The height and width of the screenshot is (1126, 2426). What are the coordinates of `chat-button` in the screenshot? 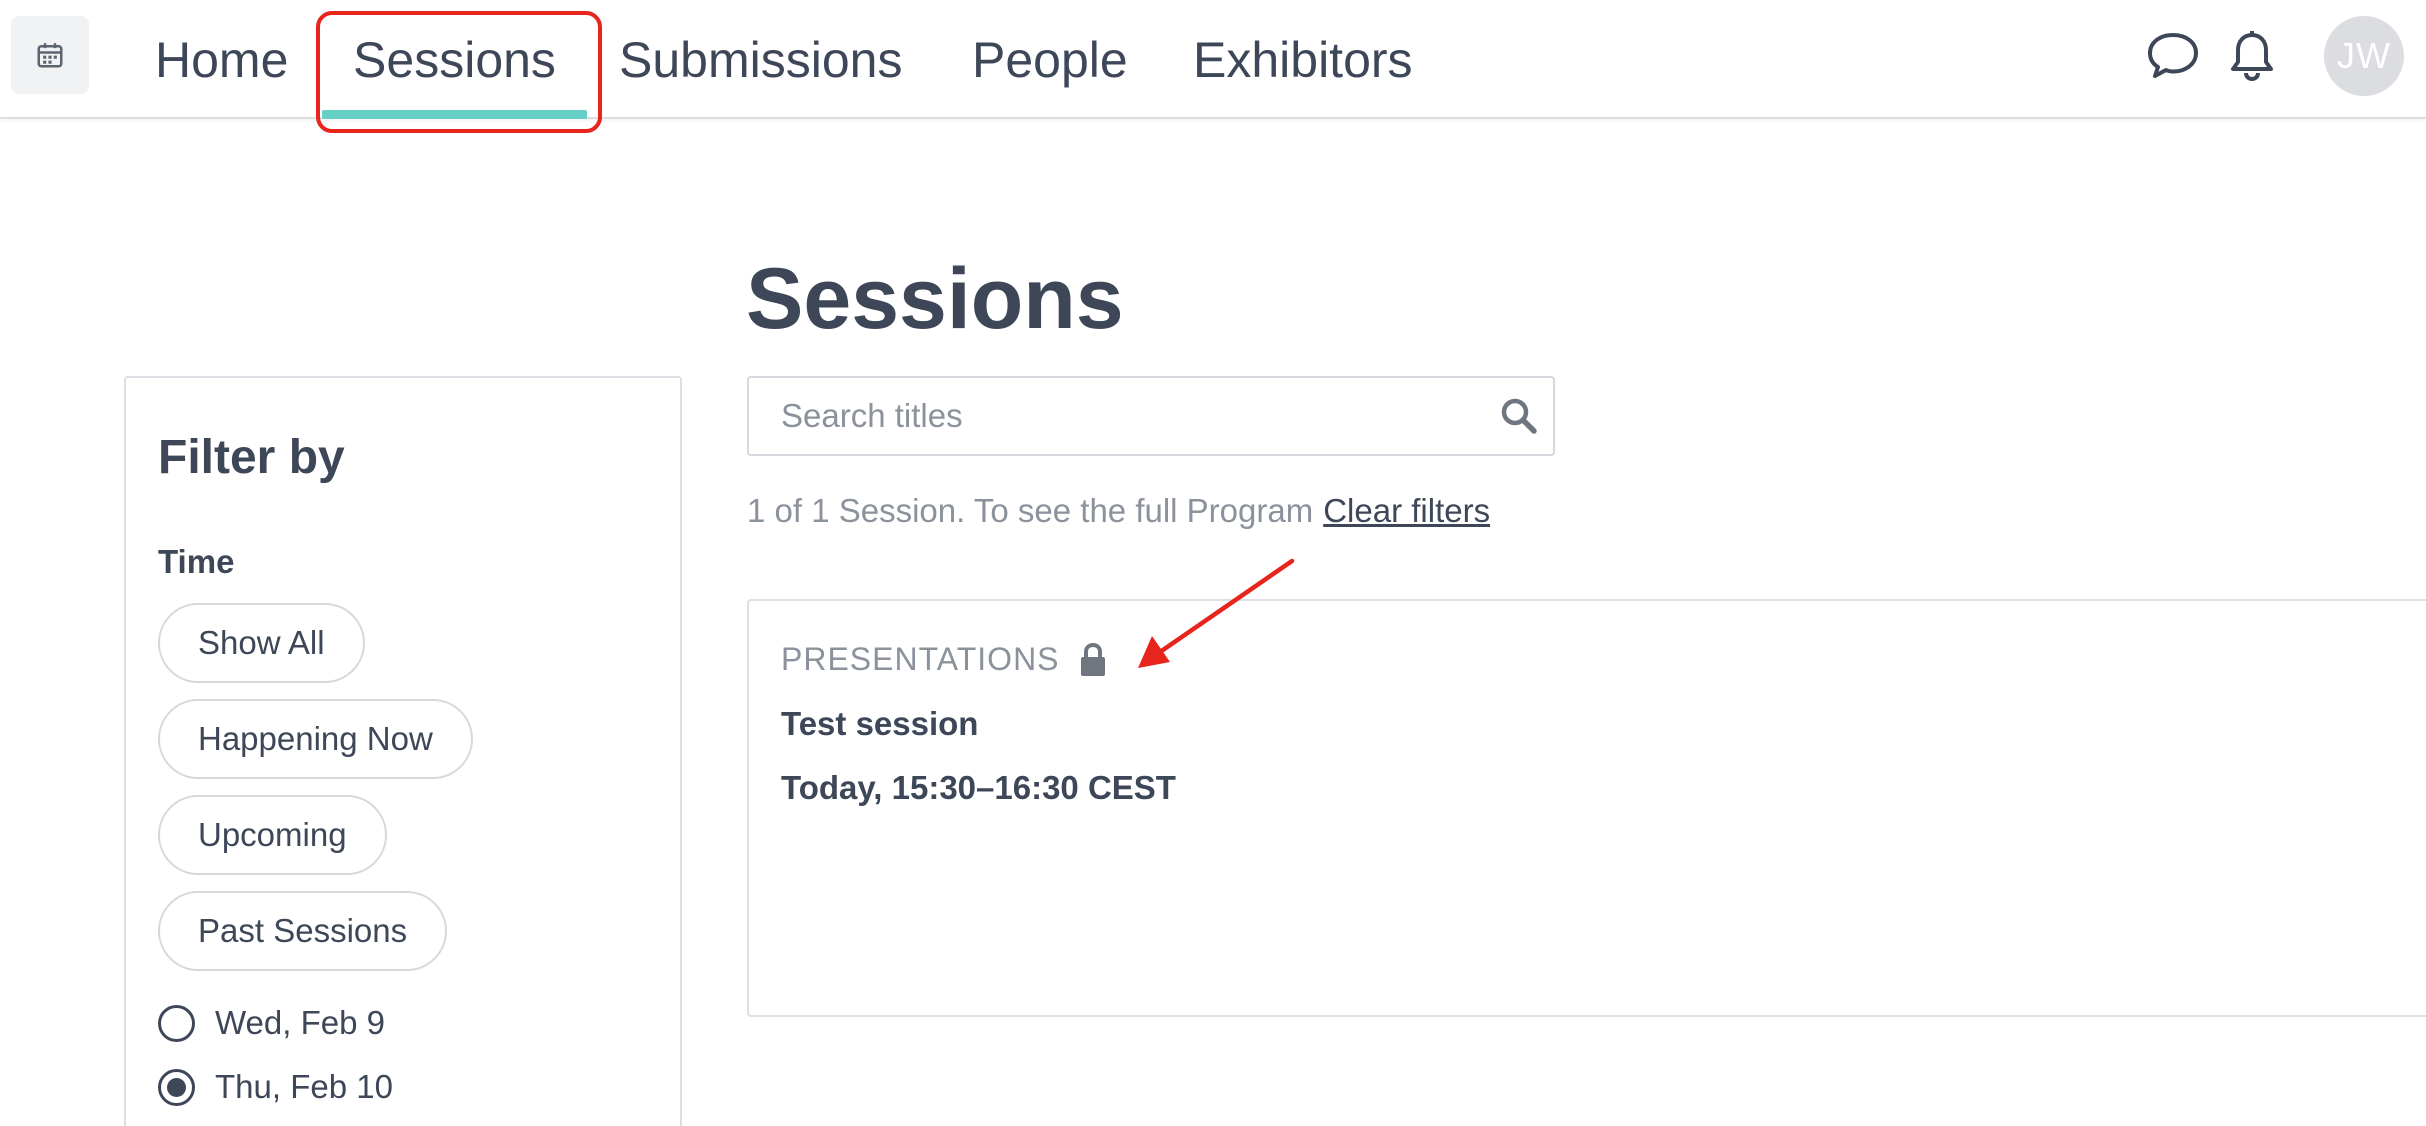 It's located at (2173, 56).